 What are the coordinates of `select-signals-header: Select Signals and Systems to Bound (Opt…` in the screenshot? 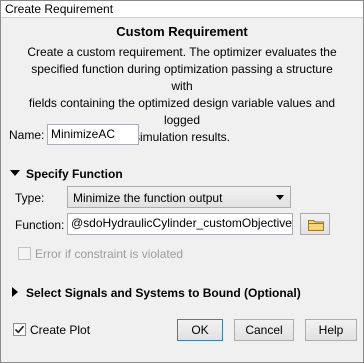 It's located at (163, 293).